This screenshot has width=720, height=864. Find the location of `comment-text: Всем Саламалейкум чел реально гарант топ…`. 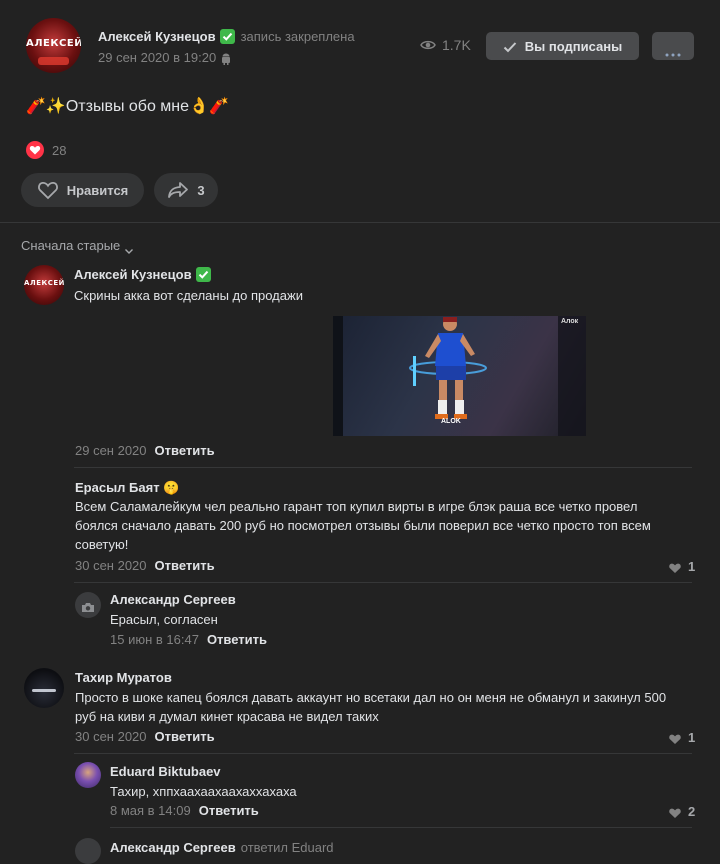

comment-text: Всем Саламалейкум чел реально гарант топ… is located at coordinates (363, 525).